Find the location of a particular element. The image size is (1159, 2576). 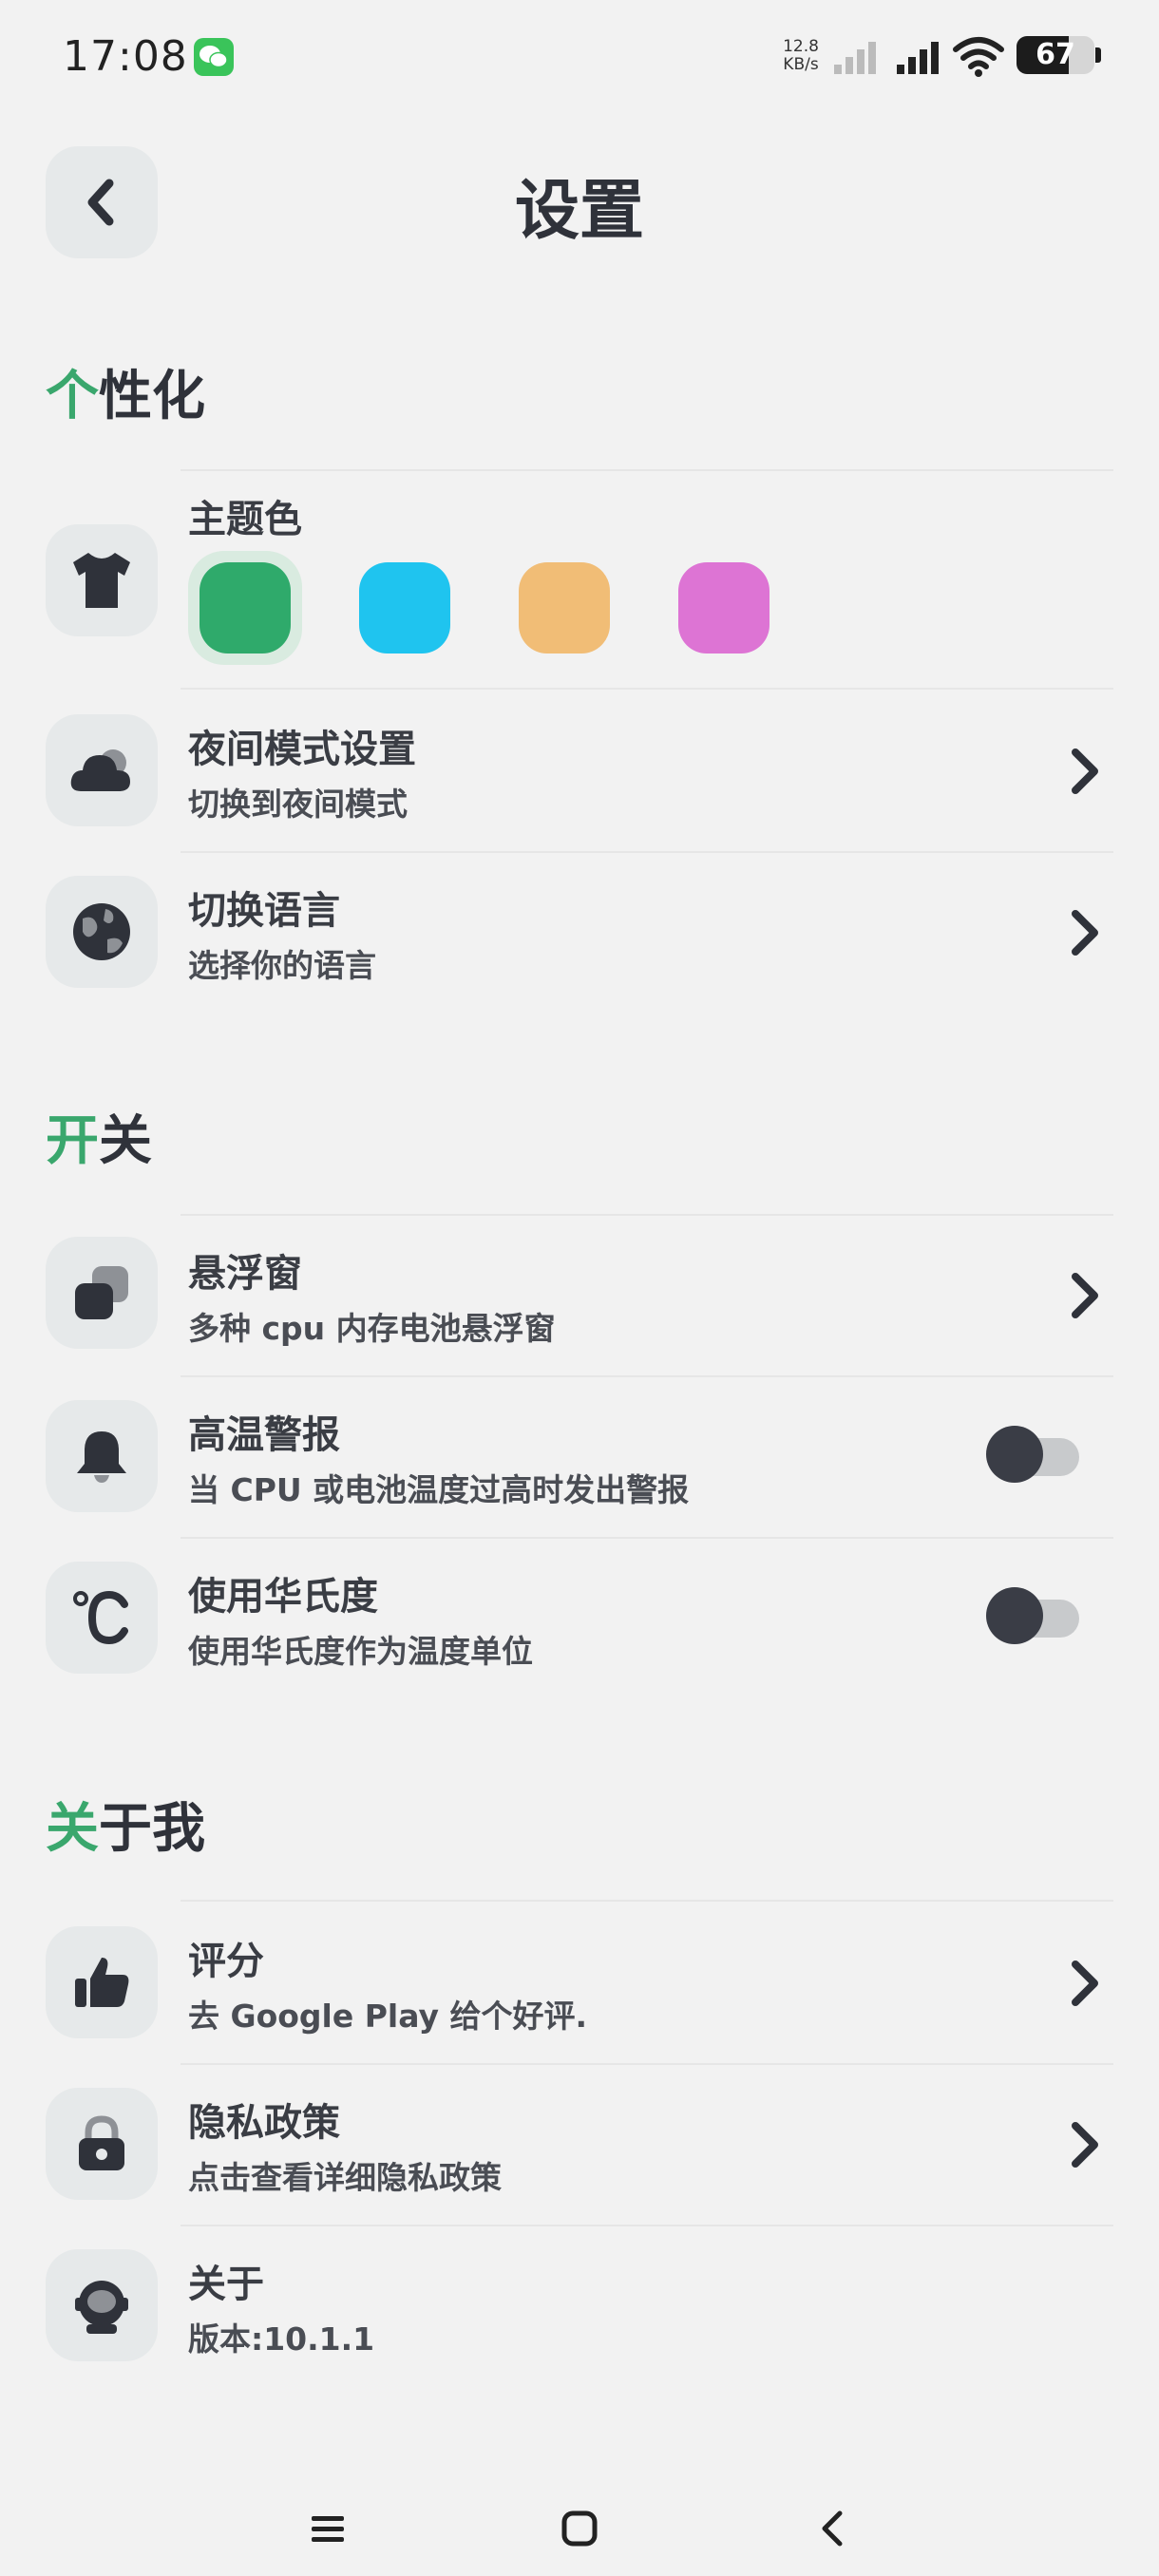

section-title-rest: 性化 is located at coordinates (152, 396).